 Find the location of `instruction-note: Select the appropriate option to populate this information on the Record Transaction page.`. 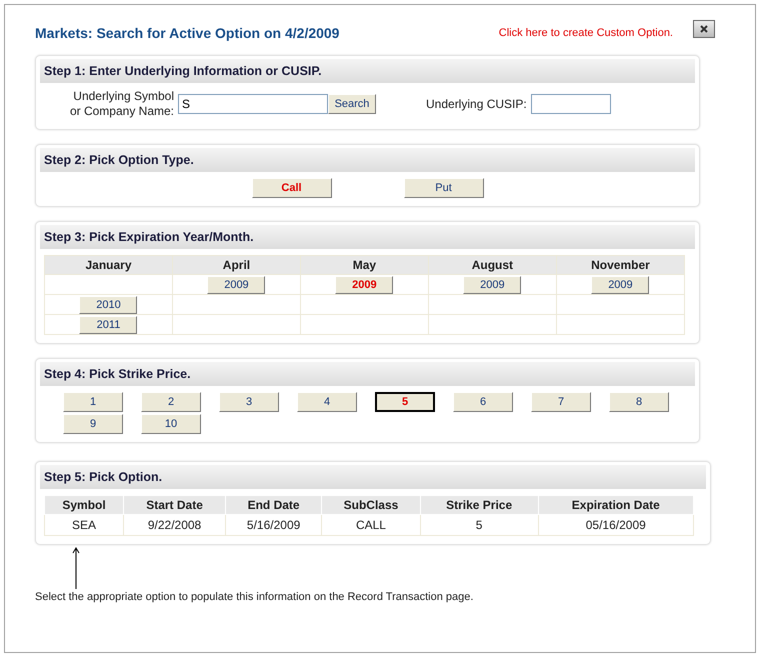

instruction-note: Select the appropriate option to populate this information on the Record Transaction page. is located at coordinates (254, 597).